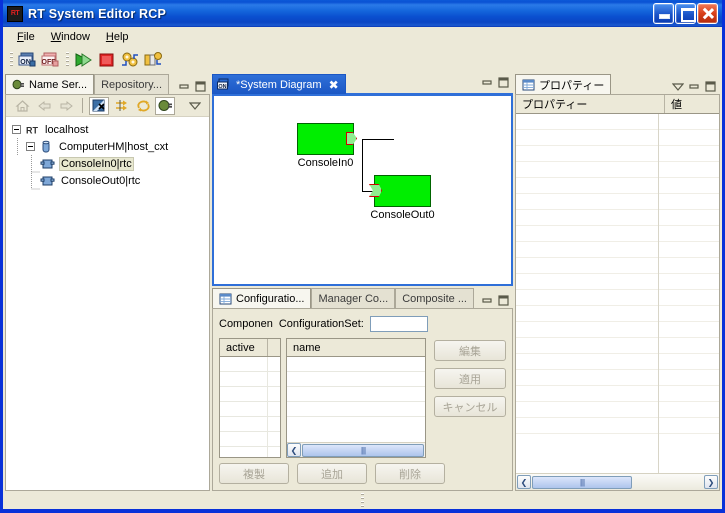 The width and height of the screenshot is (725, 513). Describe the element at coordinates (351, 138) in the screenshot. I see `output-port` at that location.